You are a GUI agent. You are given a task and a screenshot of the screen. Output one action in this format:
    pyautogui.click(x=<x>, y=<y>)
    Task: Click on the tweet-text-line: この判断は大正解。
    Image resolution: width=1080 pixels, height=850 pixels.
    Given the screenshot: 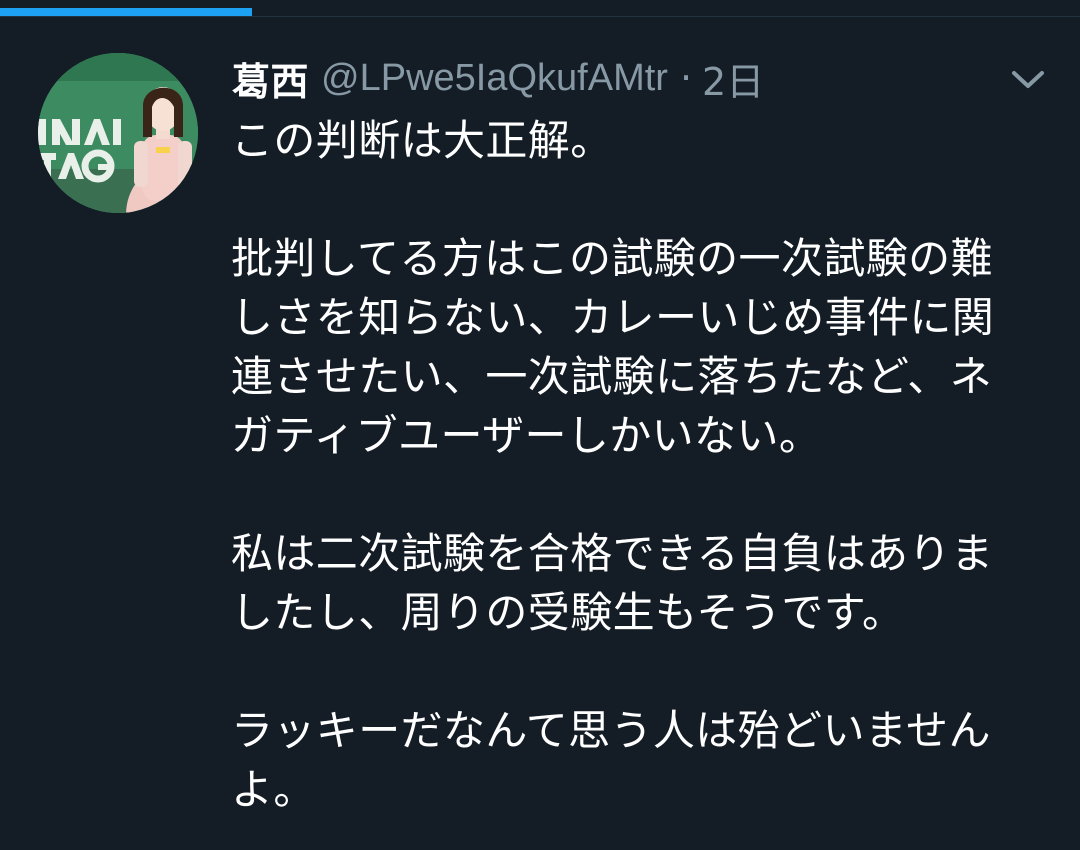 What is the action you would take?
    pyautogui.click(x=422, y=140)
    